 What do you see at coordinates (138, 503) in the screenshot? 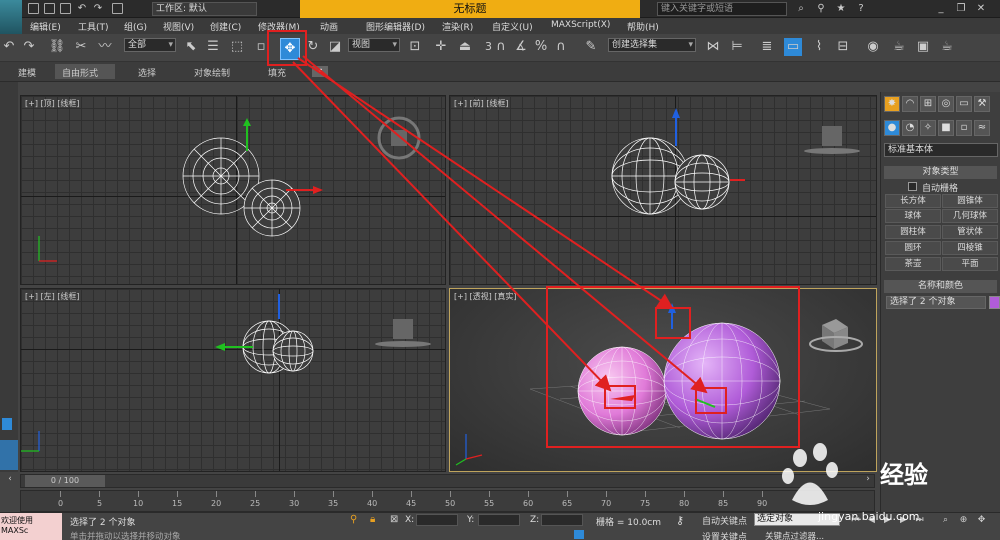
I see `tick-label: 10` at bounding box center [138, 503].